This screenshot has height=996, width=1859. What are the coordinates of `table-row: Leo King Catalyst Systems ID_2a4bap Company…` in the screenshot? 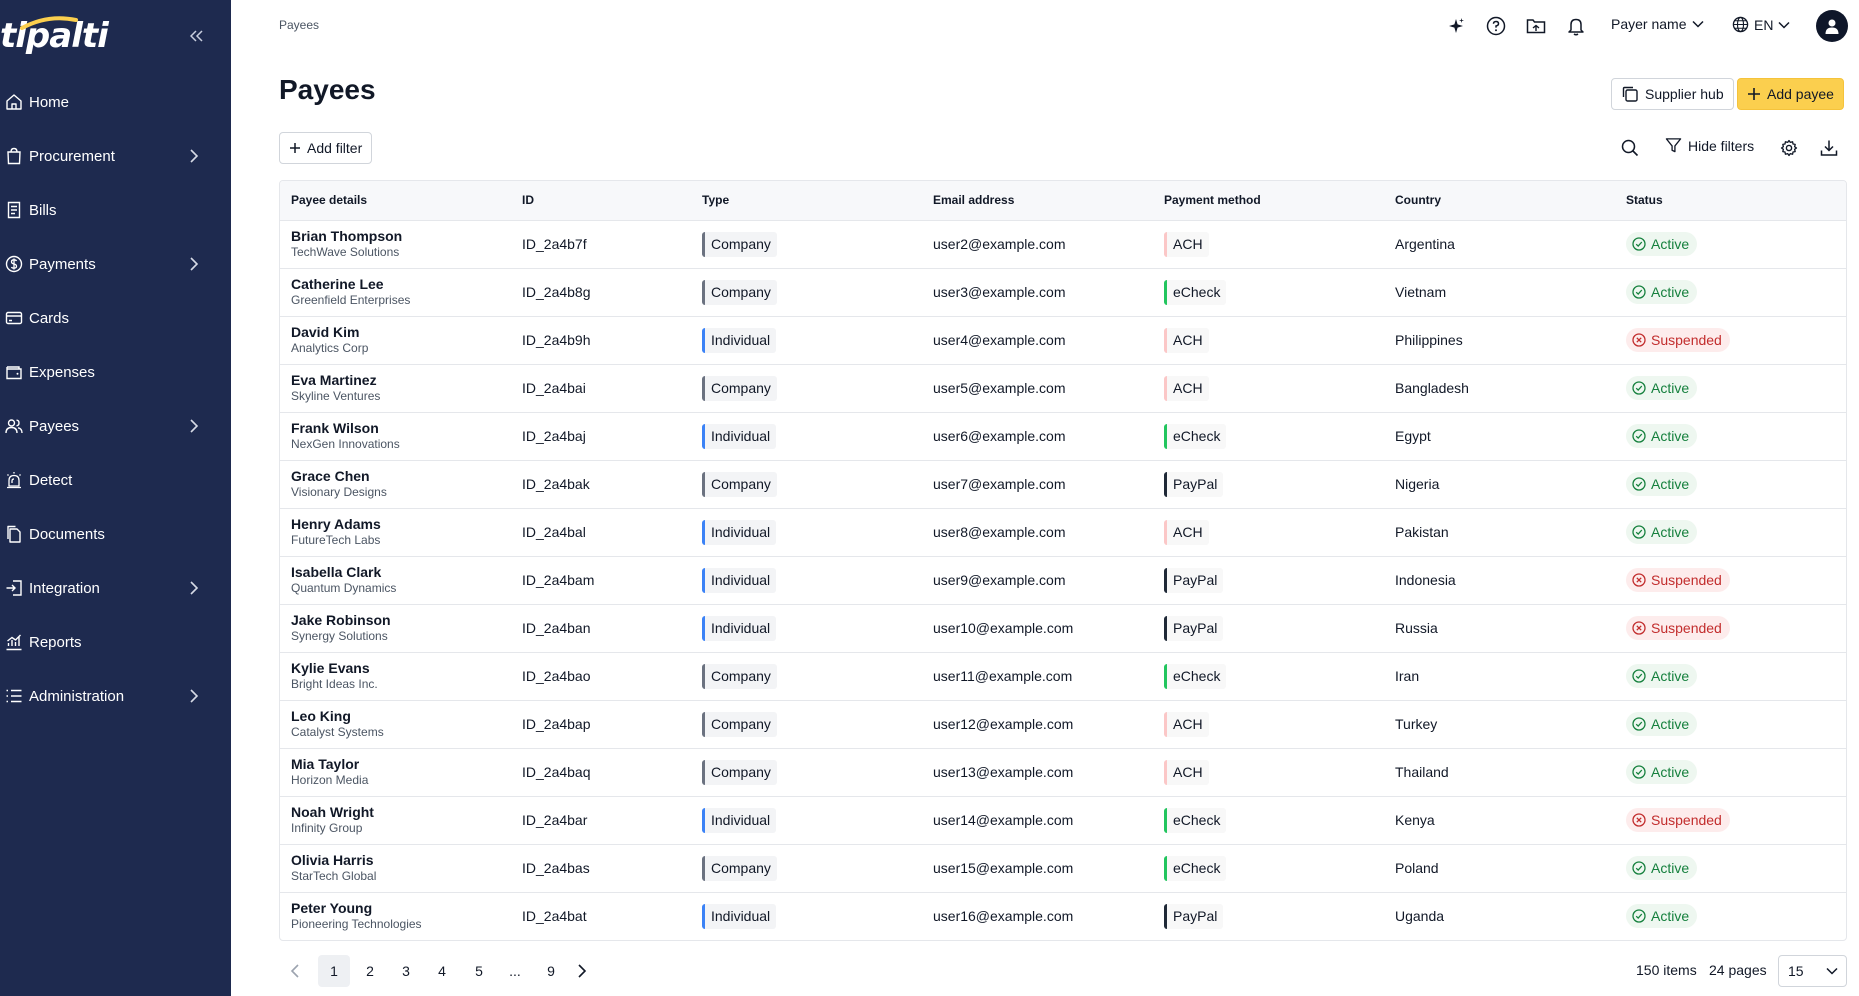 It's located at (1063, 724).